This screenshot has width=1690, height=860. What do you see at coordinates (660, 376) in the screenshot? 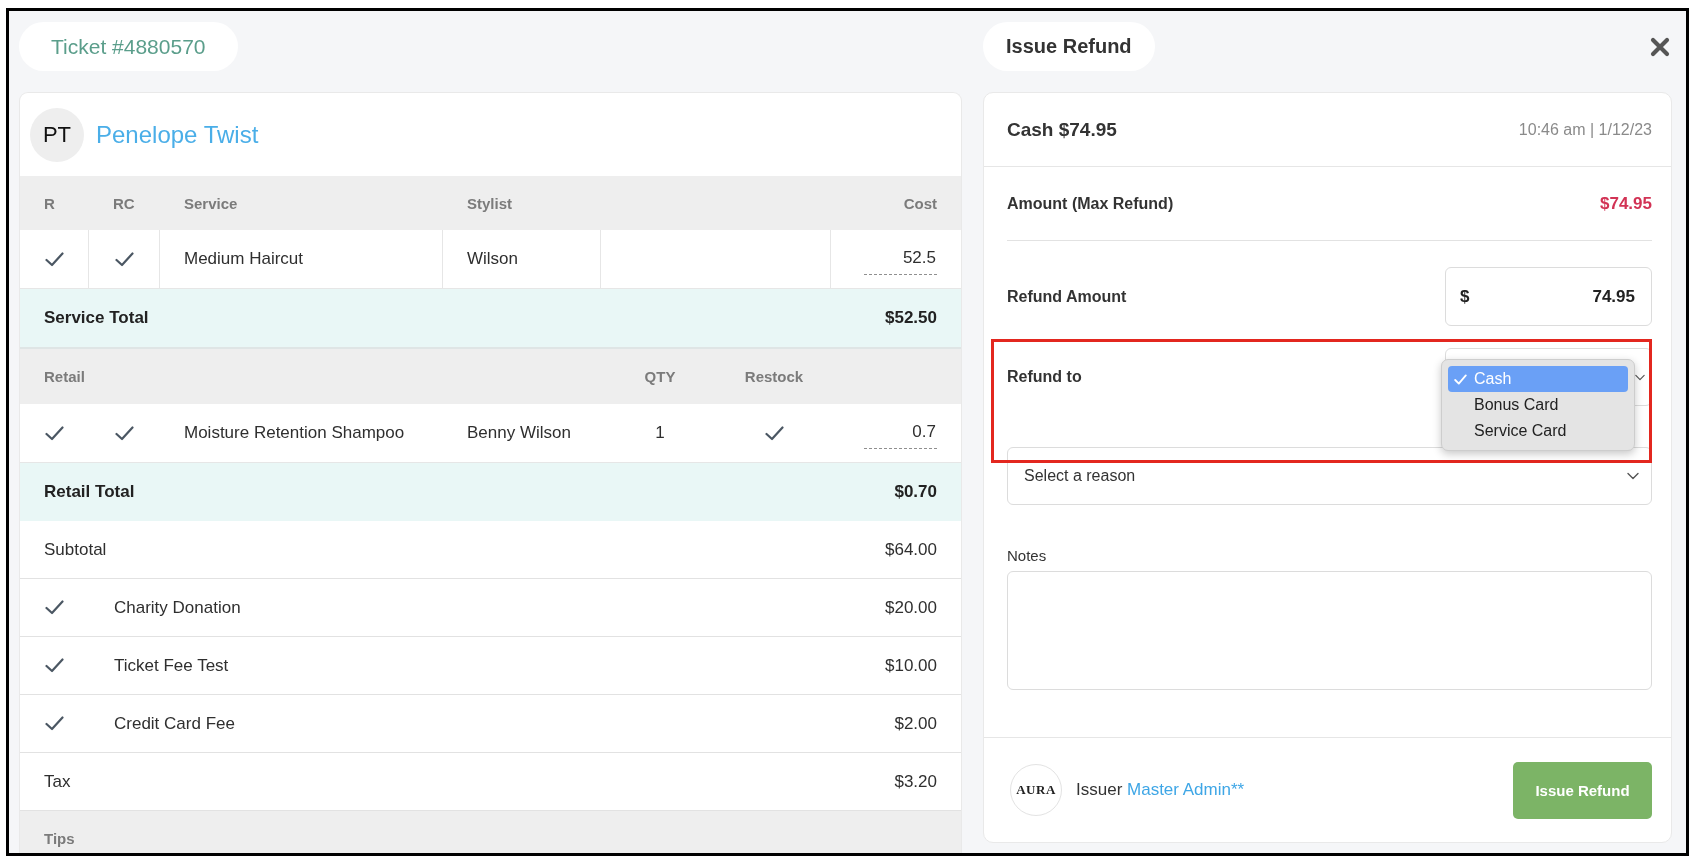
I see `column-header: QTY` at bounding box center [660, 376].